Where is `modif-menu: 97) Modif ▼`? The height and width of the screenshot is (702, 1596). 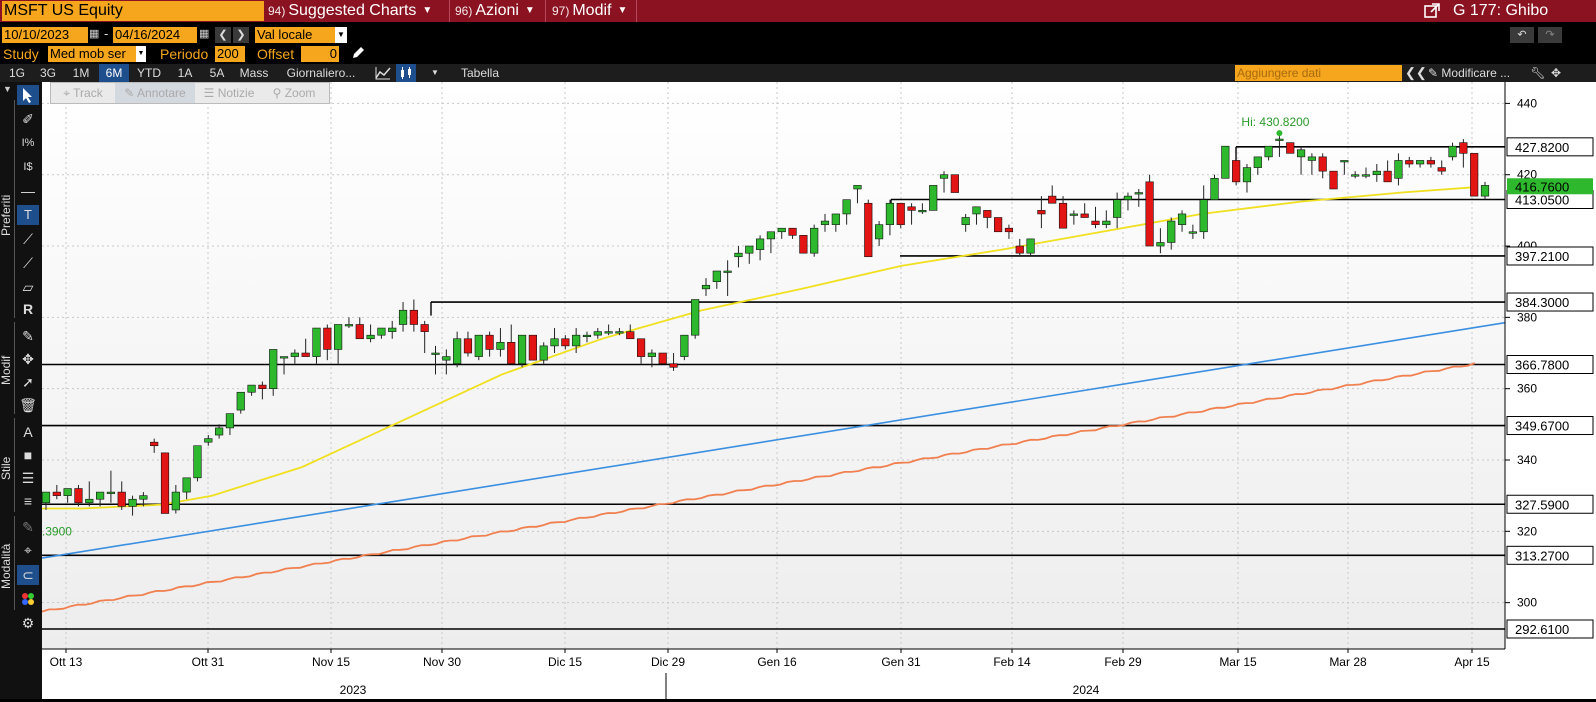
modif-menu: 97) Modif ▼ is located at coordinates (589, 11).